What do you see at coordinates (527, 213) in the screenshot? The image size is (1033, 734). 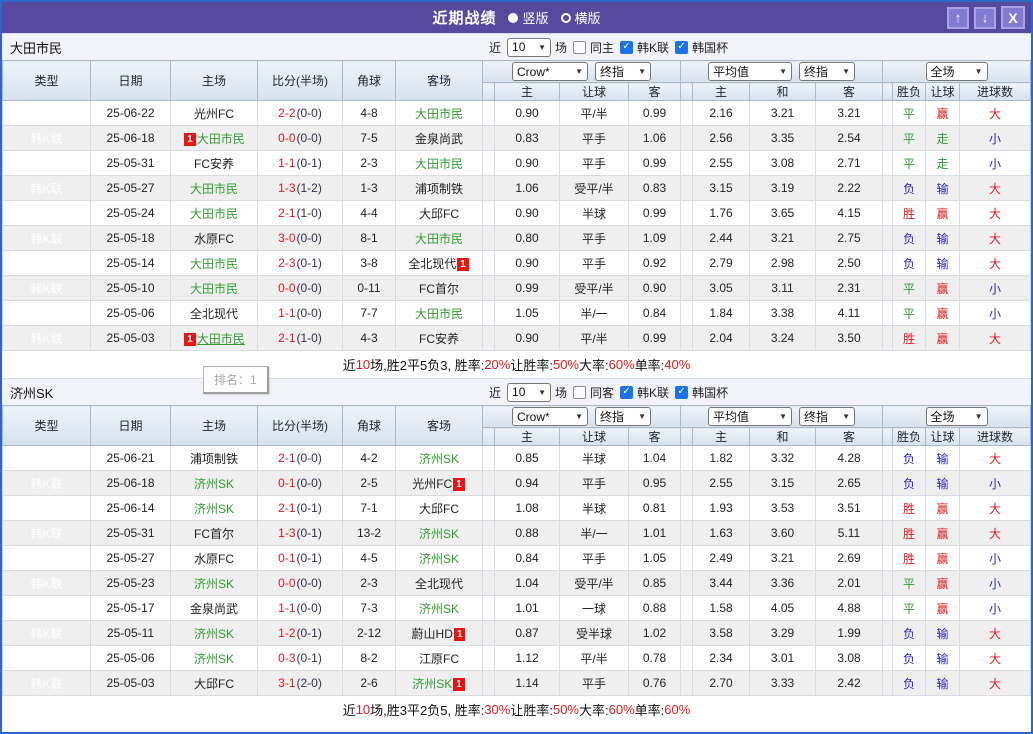 I see `odds-home-cell: 0.90` at bounding box center [527, 213].